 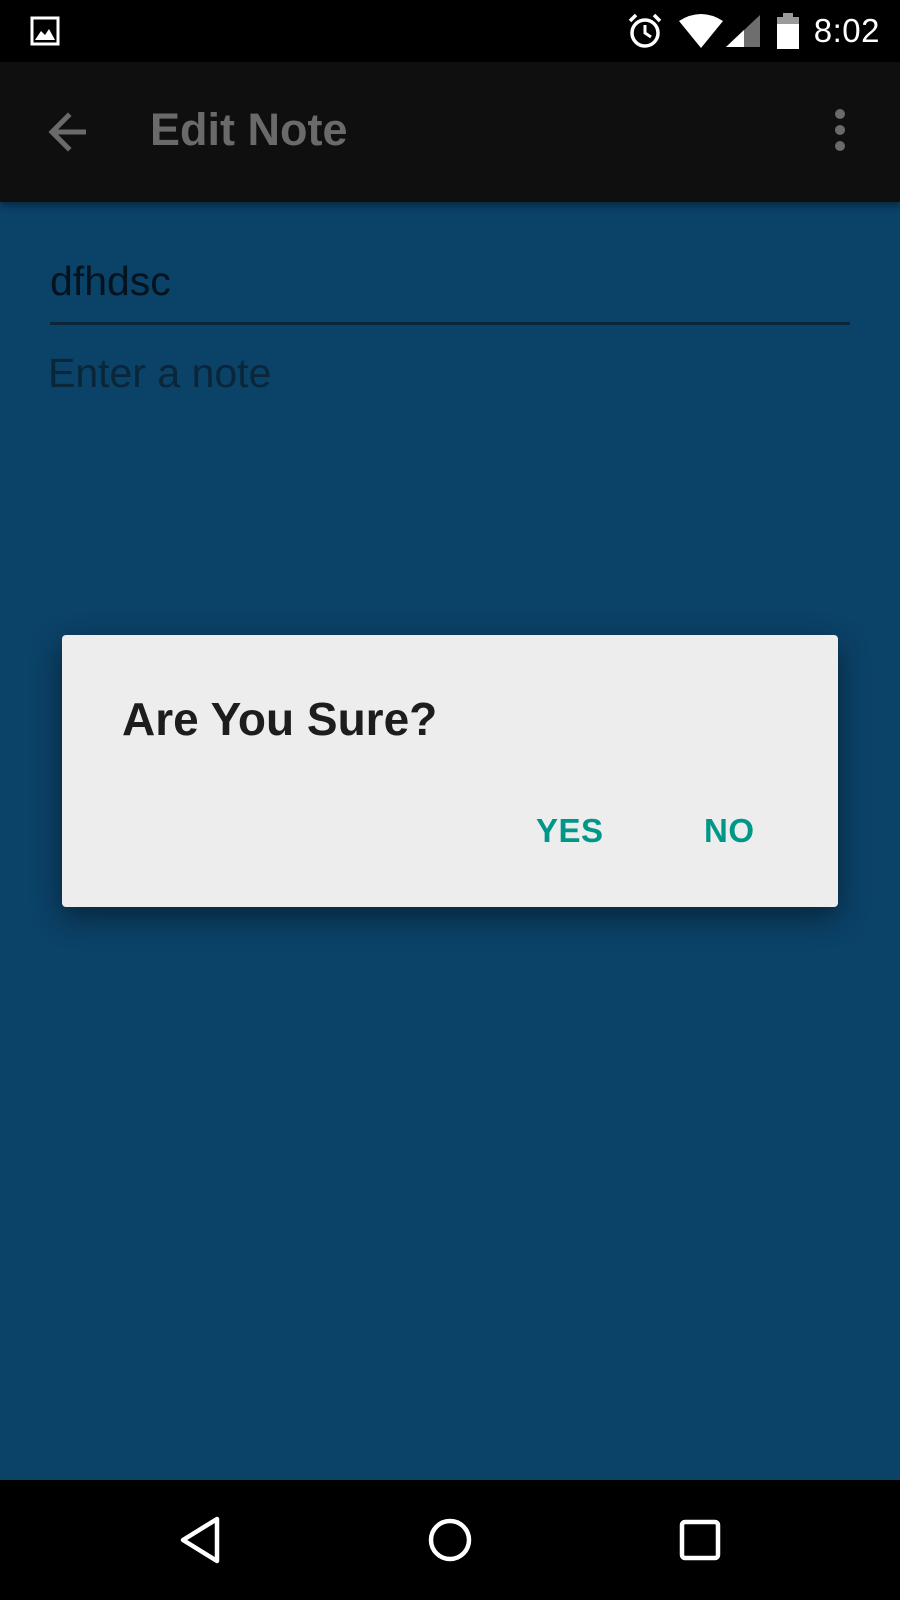 I want to click on signal-icon, so click(x=743, y=31).